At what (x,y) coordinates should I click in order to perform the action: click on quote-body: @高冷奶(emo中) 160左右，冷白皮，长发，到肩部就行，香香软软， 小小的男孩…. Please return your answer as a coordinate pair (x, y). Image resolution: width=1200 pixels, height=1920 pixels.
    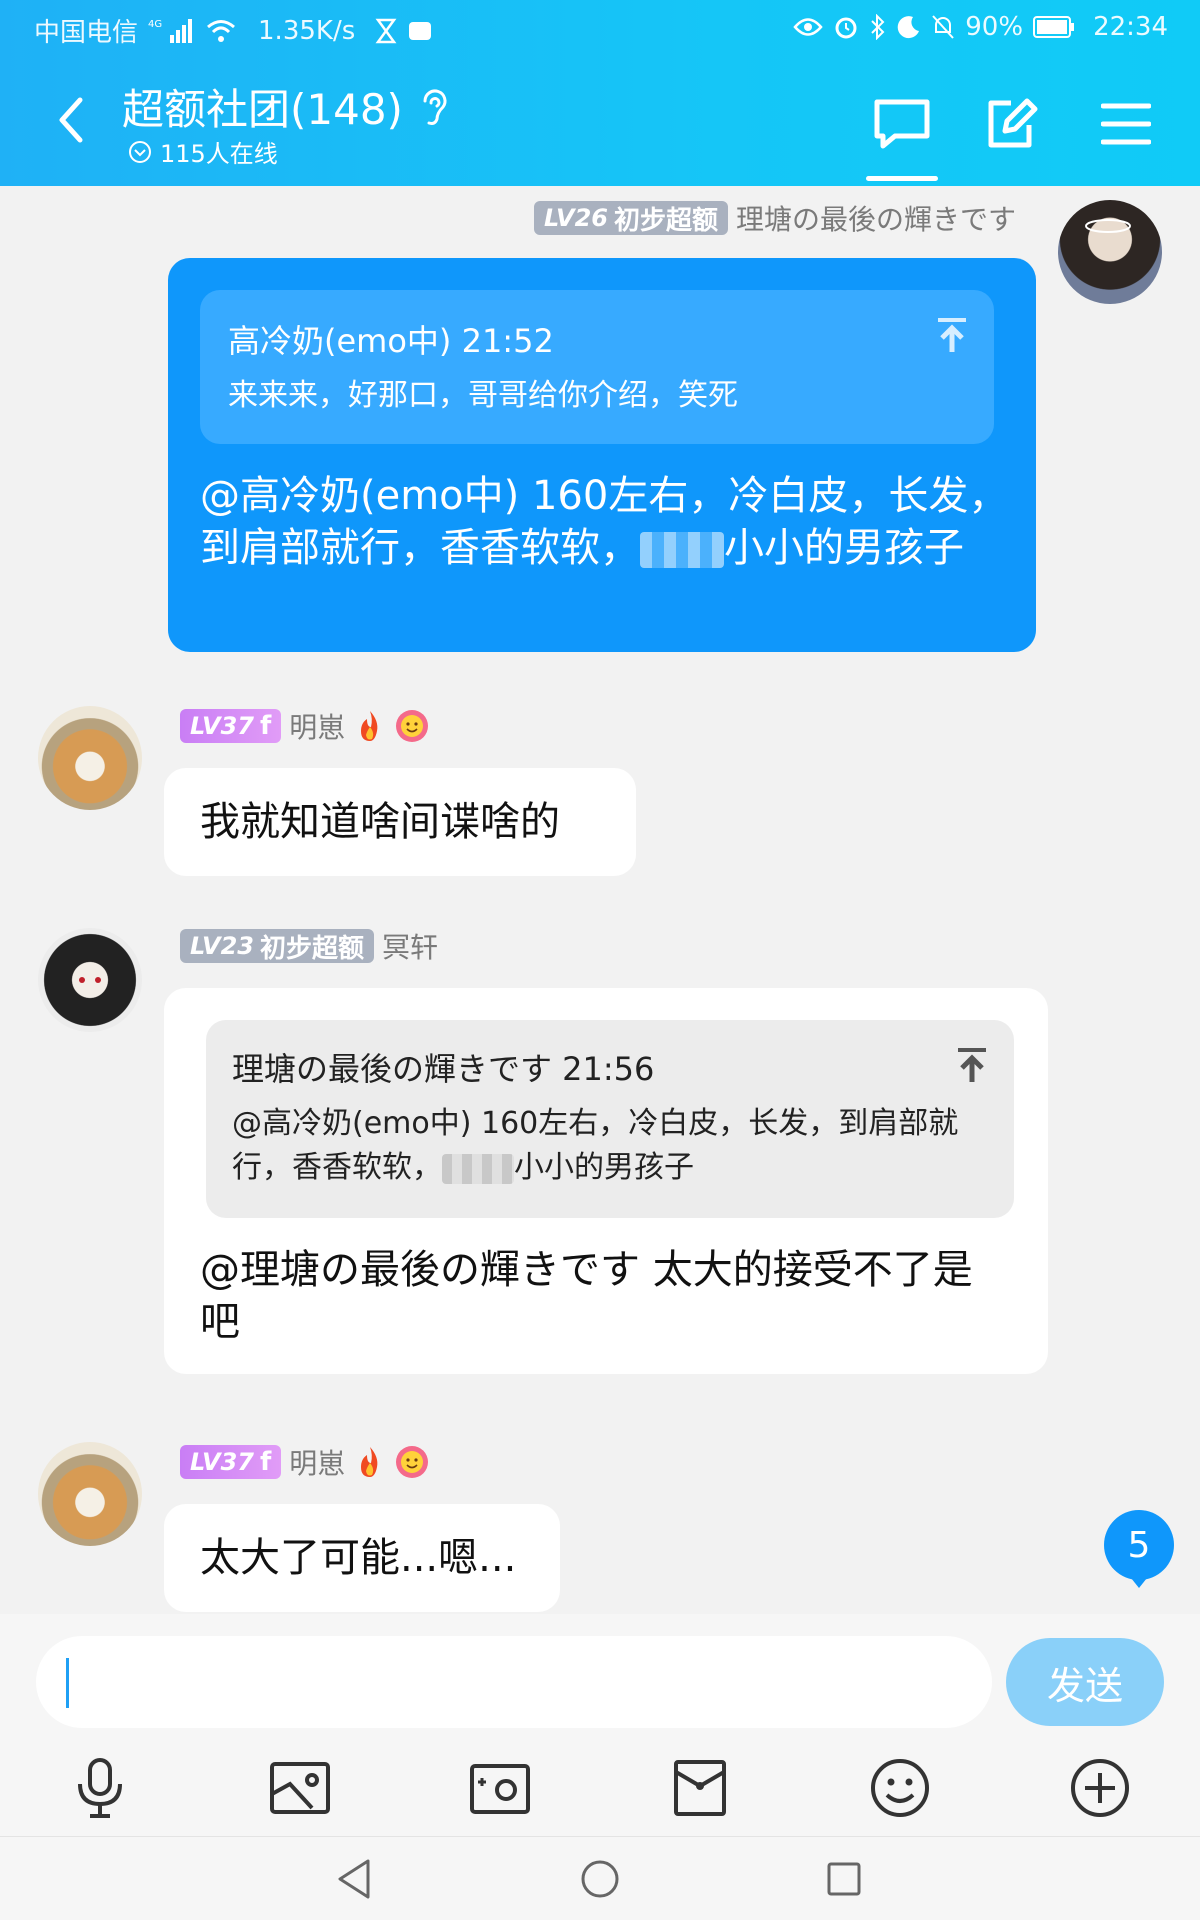
    Looking at the image, I should click on (595, 1145).